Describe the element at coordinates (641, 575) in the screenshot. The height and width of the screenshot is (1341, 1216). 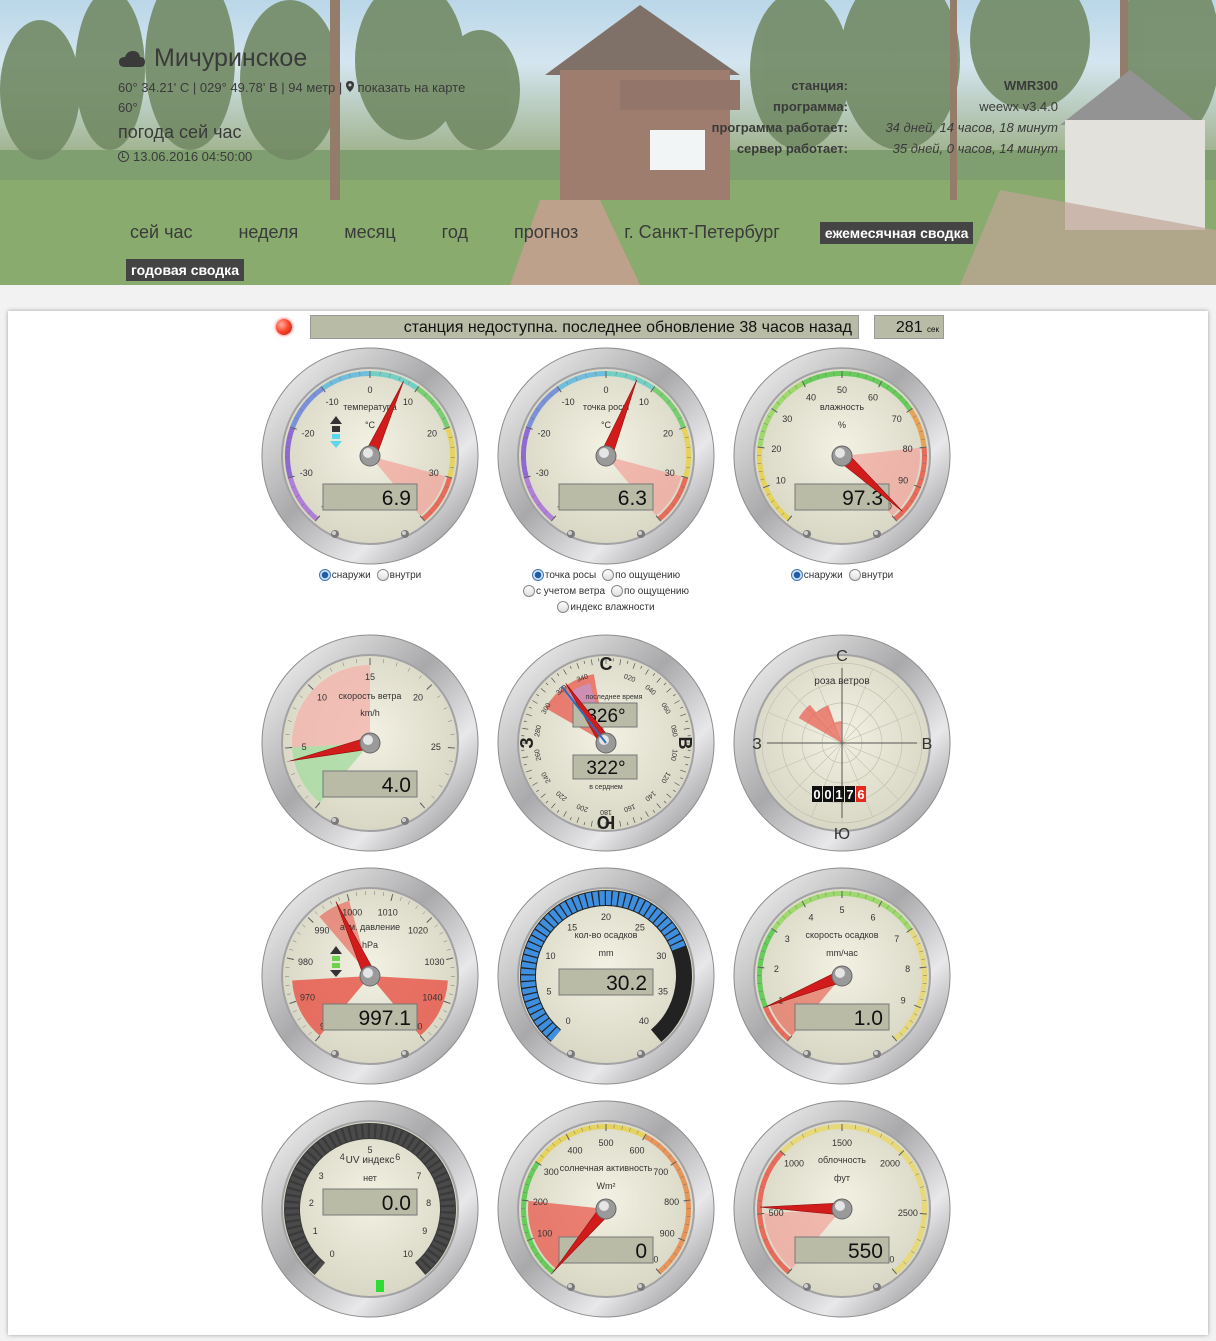
I see `radio-apparent: по ощущению` at that location.